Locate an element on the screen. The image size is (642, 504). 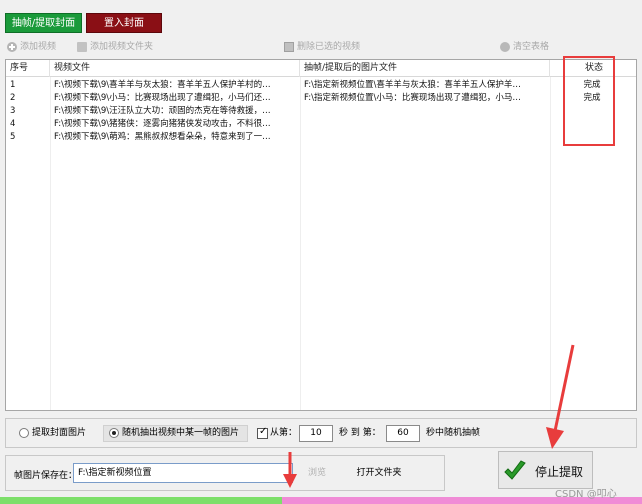
delete-icon is located at coordinates (289, 46).